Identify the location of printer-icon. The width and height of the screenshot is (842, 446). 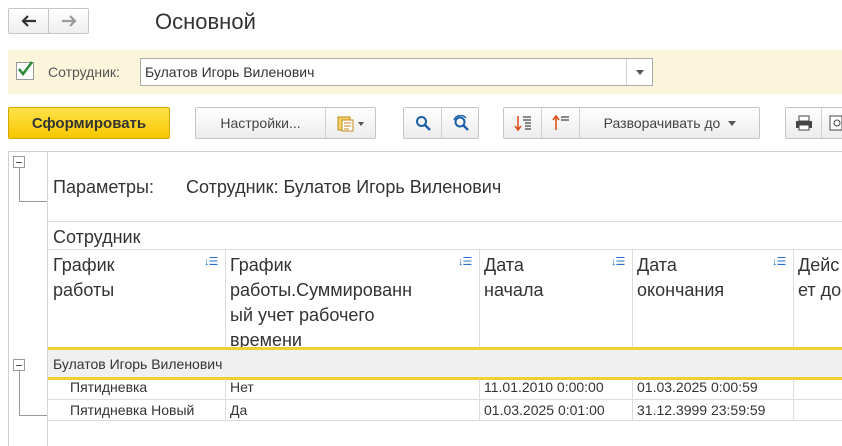
(803, 123).